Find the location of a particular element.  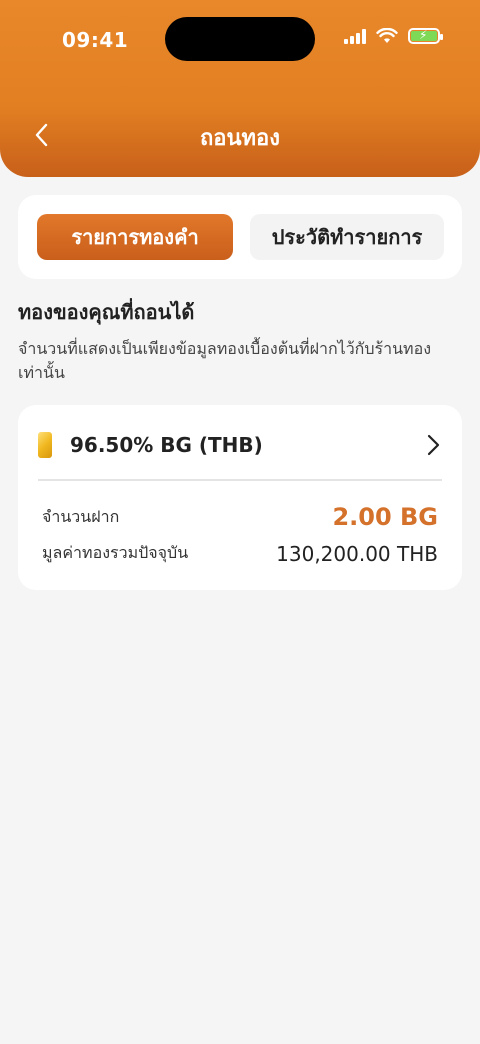

gold-item-name: 96.50% BG (THB) is located at coordinates (166, 445).